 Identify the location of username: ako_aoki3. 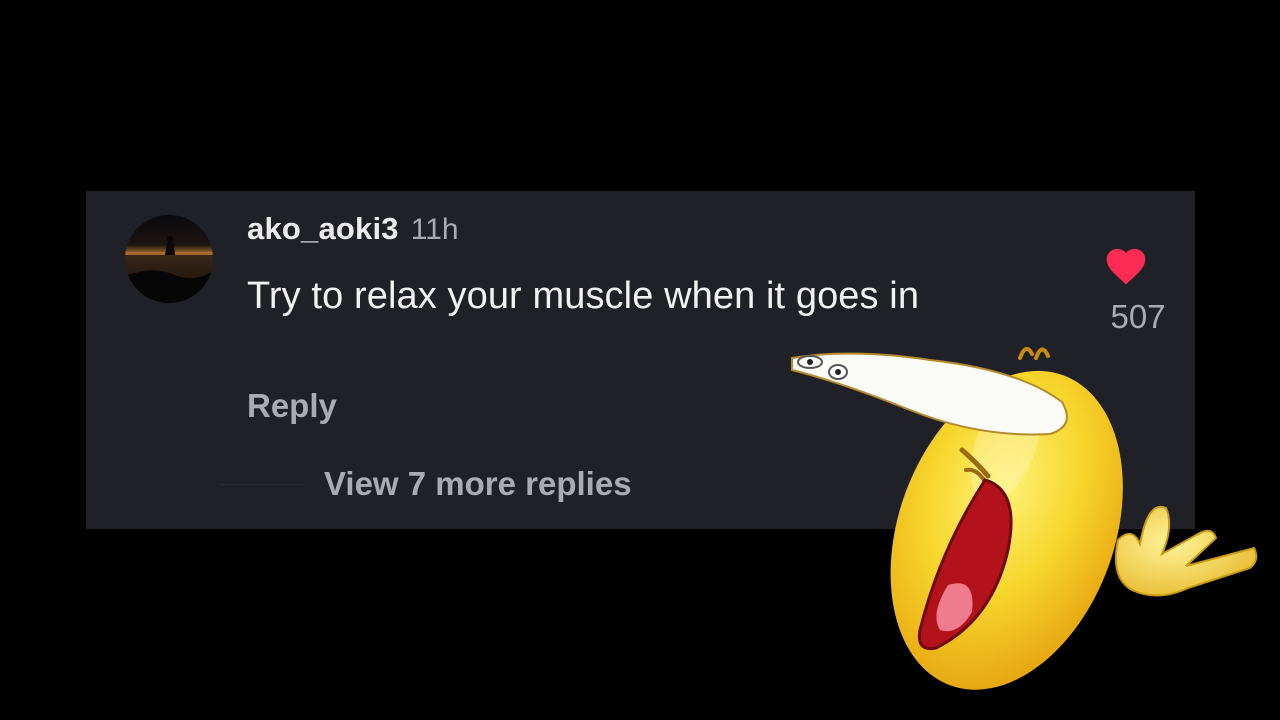
(323, 229).